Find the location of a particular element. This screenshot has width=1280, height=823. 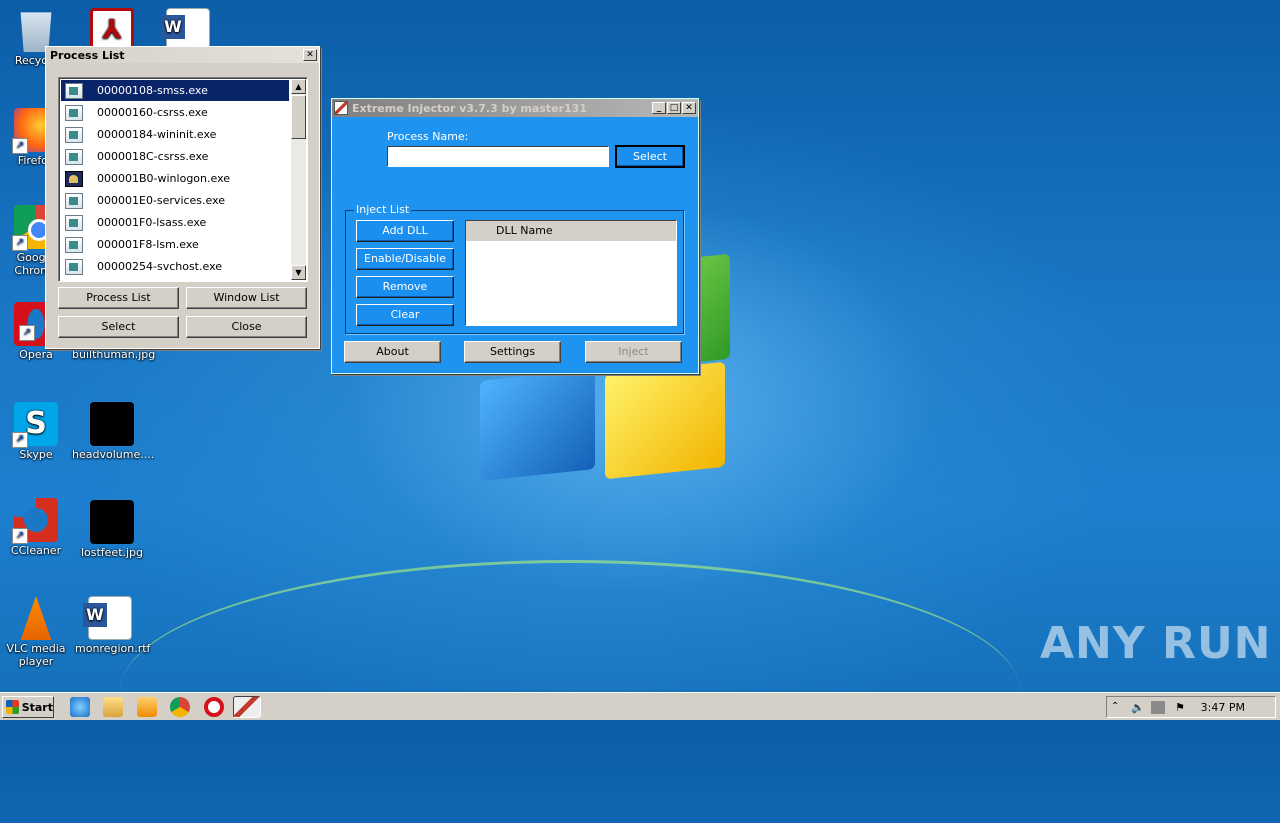

close-button: ✕ is located at coordinates (310, 55).